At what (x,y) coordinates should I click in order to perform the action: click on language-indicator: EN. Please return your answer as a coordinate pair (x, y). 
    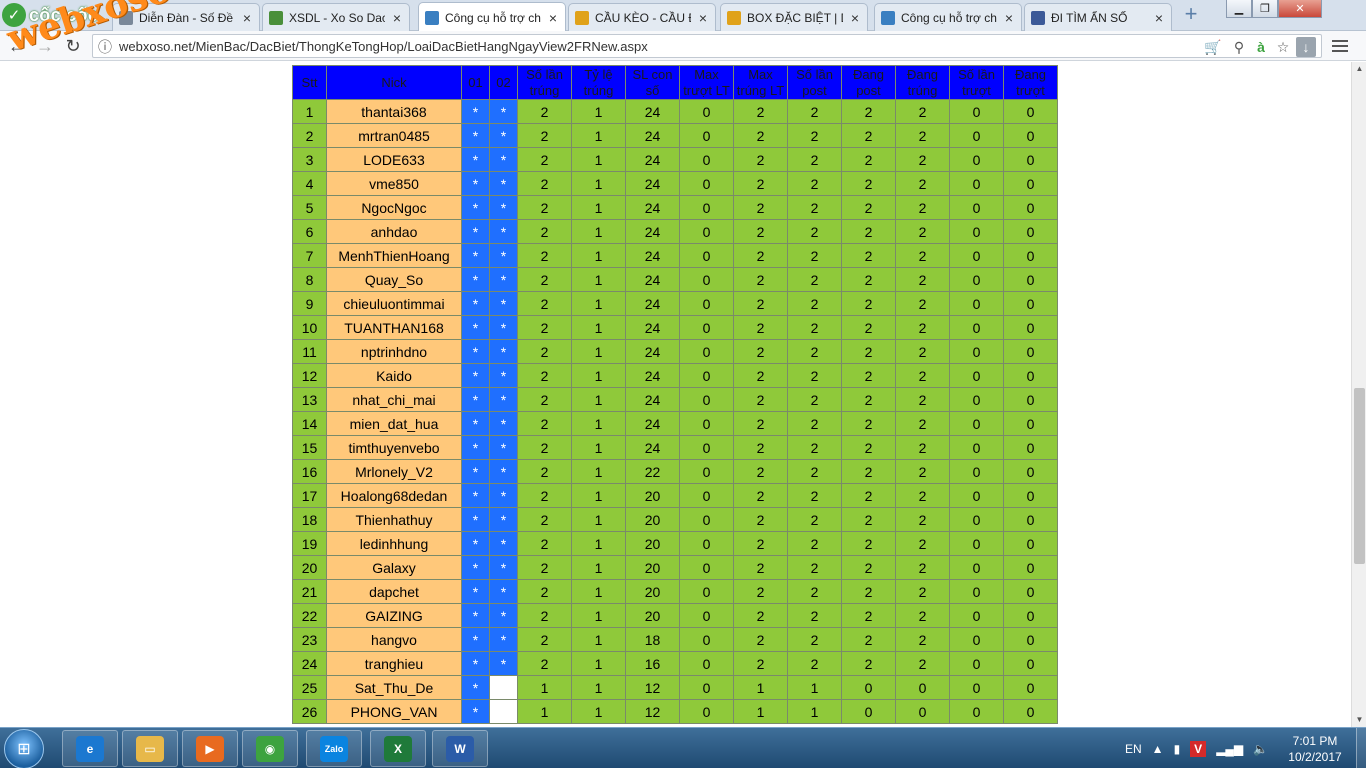
    Looking at the image, I should click on (1133, 749).